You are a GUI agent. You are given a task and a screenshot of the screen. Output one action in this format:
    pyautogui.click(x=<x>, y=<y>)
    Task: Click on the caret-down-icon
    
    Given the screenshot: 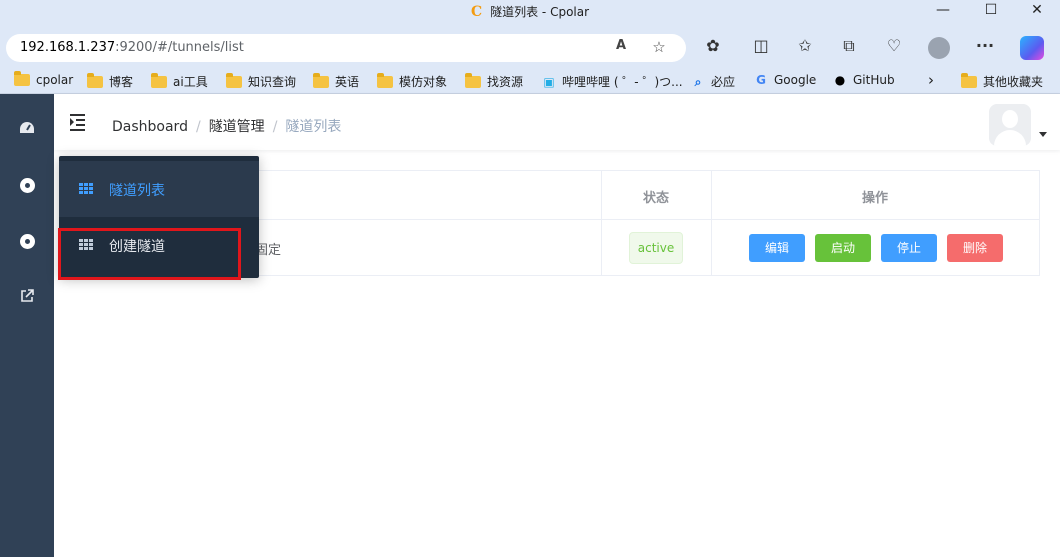 What is the action you would take?
    pyautogui.click(x=1043, y=134)
    